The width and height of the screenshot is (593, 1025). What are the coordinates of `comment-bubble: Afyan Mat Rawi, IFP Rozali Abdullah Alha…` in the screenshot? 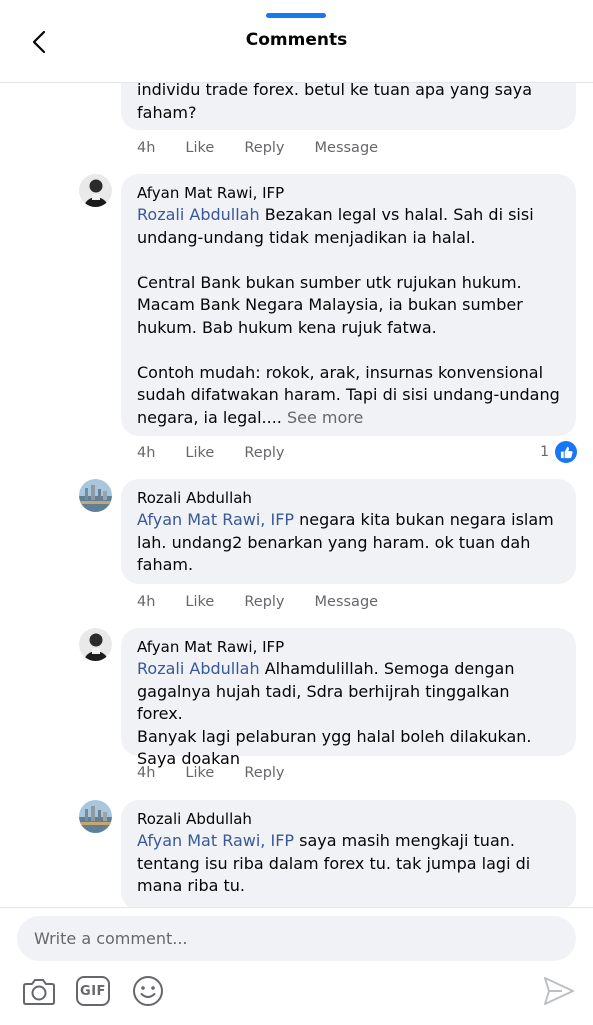 It's located at (348, 698).